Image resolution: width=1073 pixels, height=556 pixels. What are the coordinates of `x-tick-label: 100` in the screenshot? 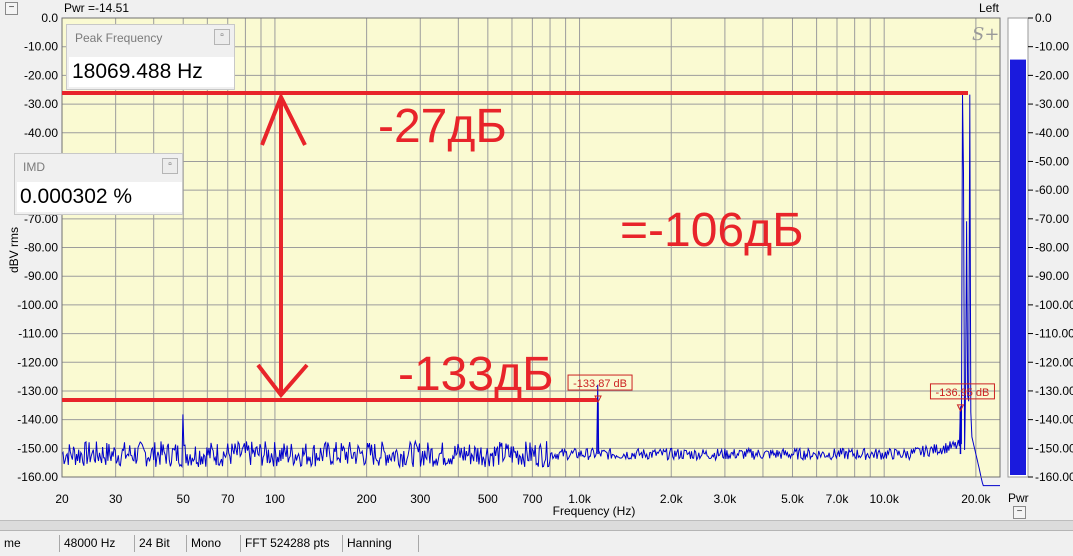 It's located at (275, 499).